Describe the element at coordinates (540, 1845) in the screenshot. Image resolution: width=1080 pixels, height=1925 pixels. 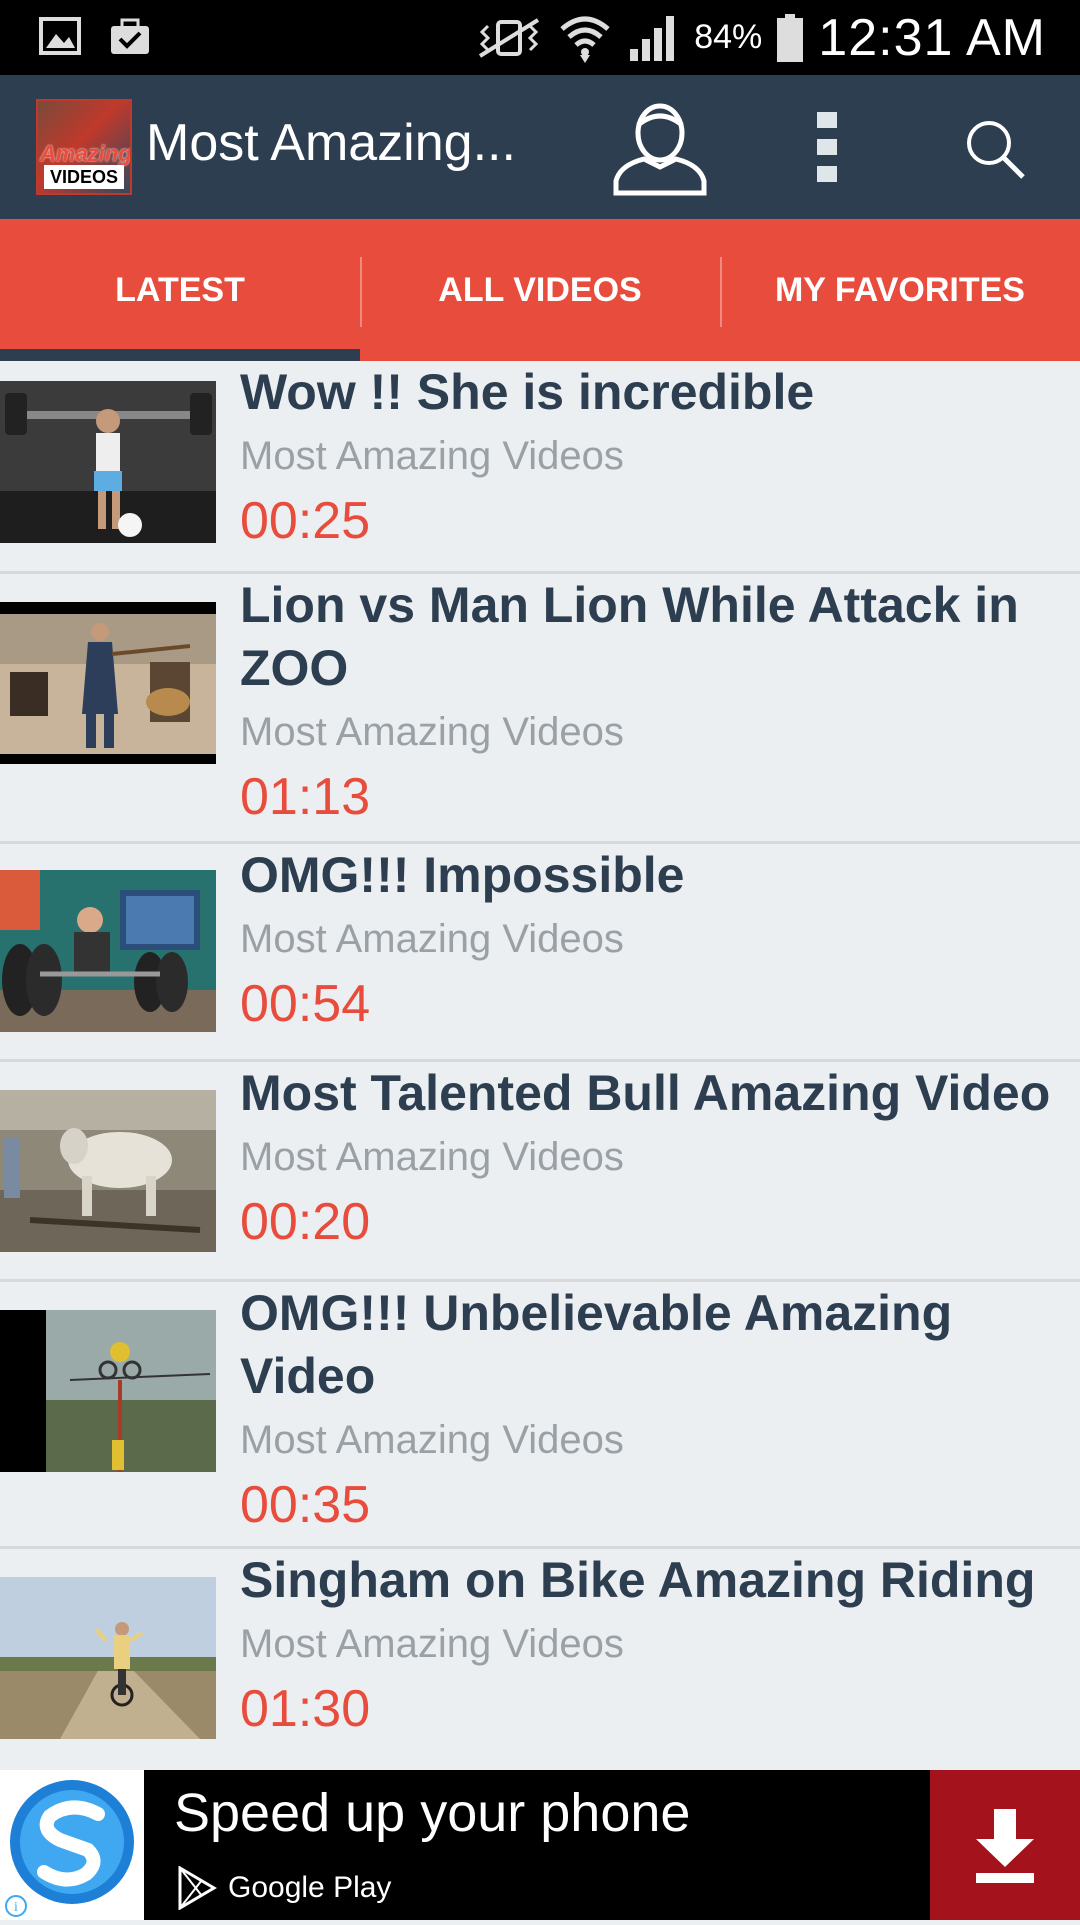
I see `ad-banner: i Speed up your phone Google Play` at that location.